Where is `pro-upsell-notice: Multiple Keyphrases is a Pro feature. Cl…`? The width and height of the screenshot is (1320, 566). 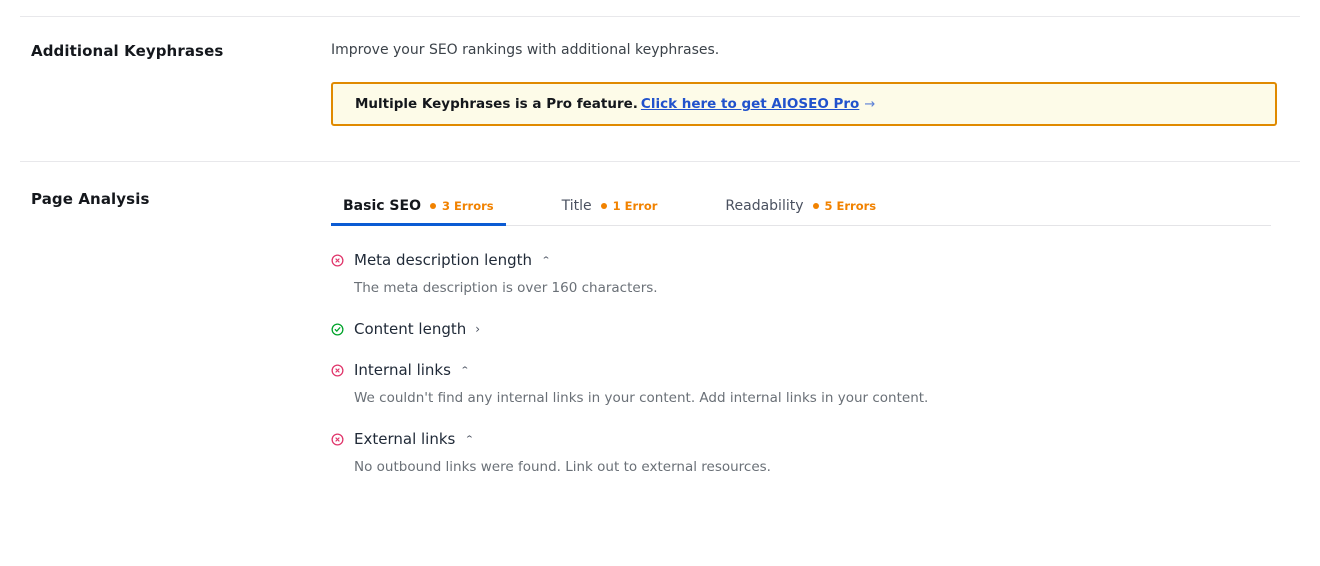
pro-upsell-notice: Multiple Keyphrases is a Pro feature. Cl… is located at coordinates (804, 104).